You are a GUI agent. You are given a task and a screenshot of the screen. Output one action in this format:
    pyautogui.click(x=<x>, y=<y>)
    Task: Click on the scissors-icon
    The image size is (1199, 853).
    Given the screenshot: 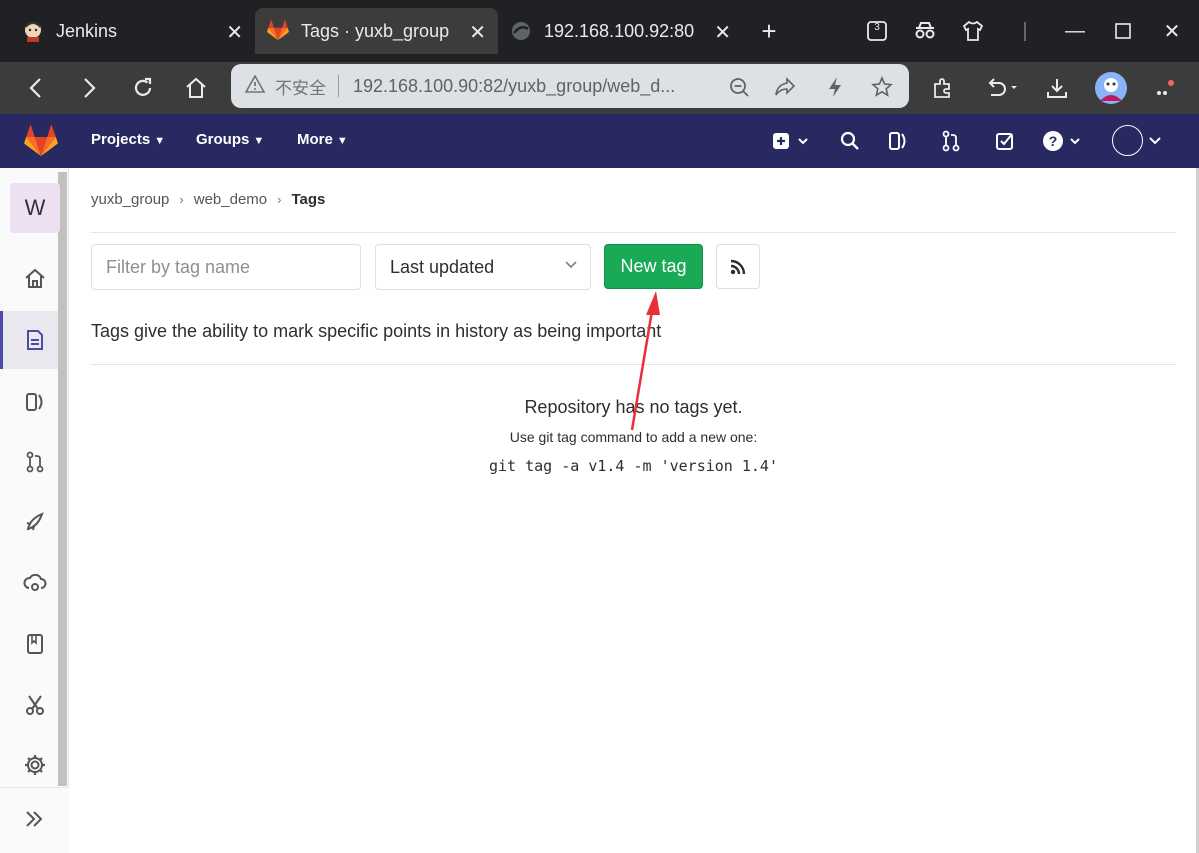 What is the action you would take?
    pyautogui.click(x=35, y=705)
    